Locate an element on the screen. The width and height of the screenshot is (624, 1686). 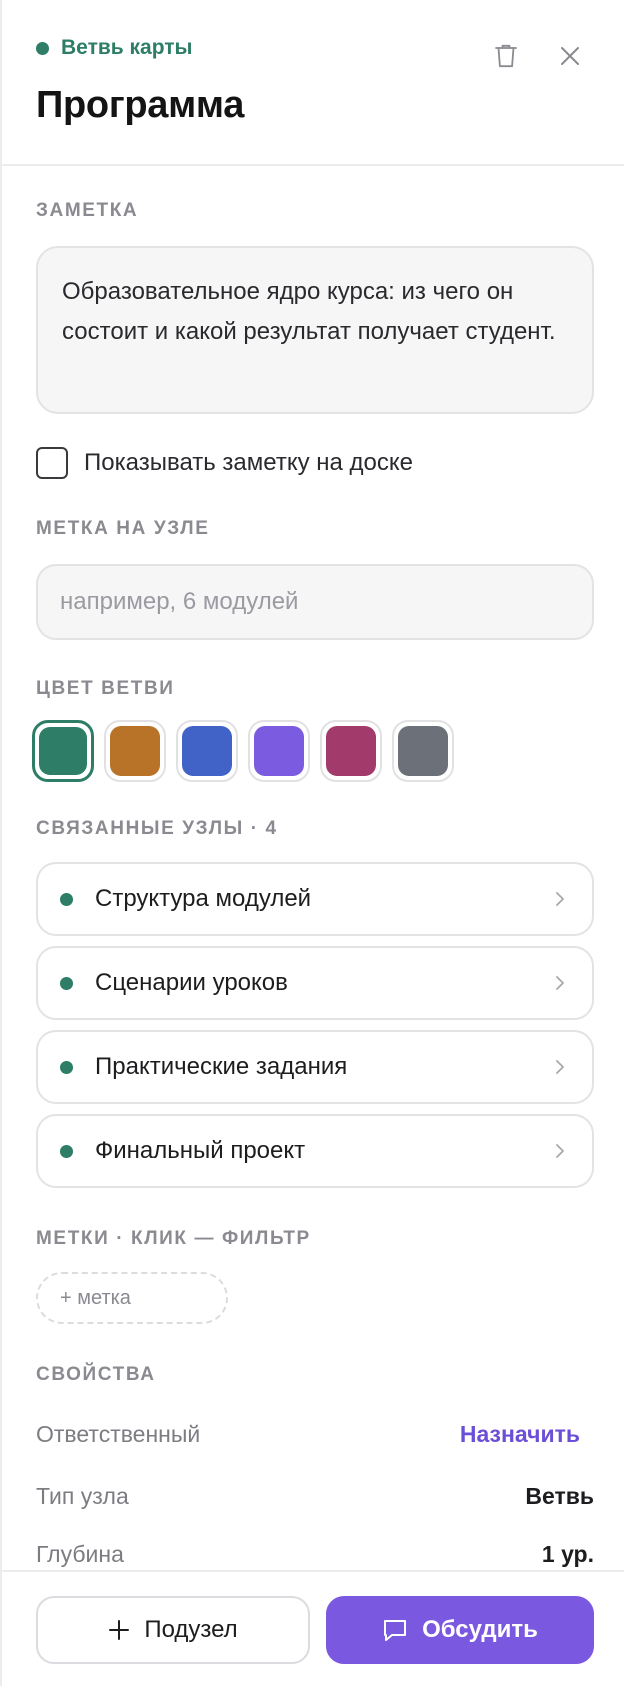
close-icon is located at coordinates (570, 56).